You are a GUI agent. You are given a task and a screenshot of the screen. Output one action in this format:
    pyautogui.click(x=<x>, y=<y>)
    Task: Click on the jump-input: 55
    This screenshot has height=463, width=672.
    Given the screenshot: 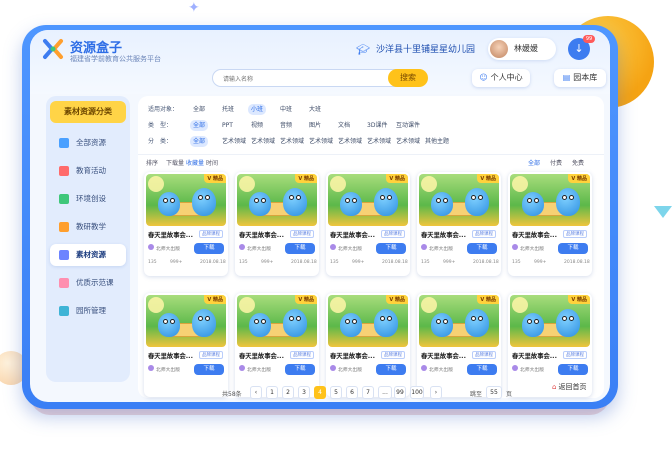 What is the action you would take?
    pyautogui.click(x=494, y=392)
    